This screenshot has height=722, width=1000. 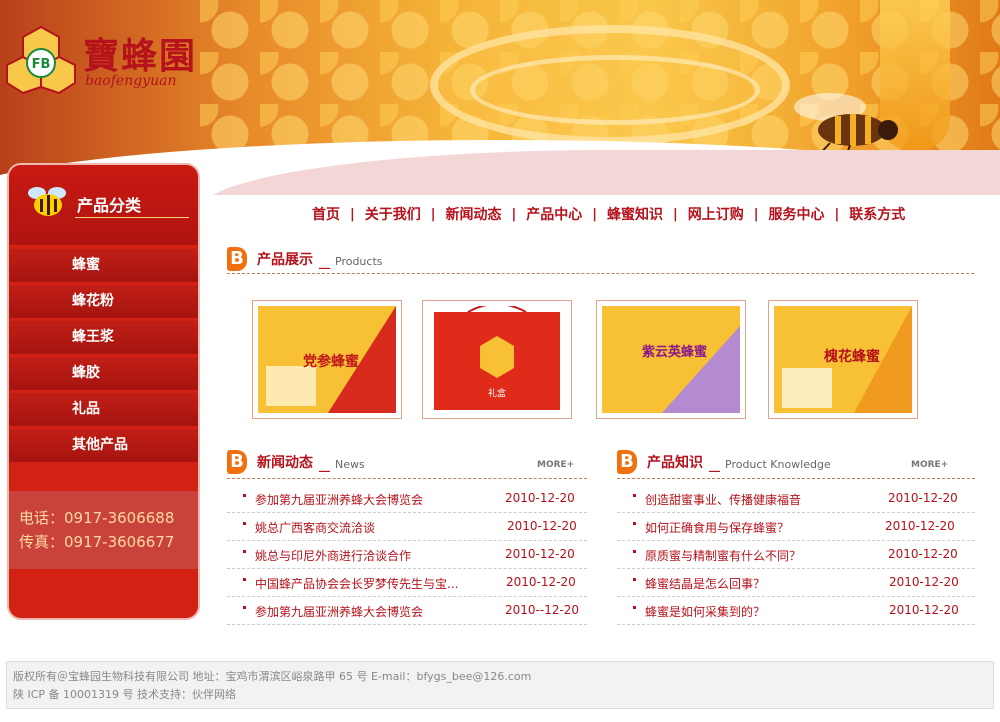 I want to click on contact-phone: 电话：0917-3606688, so click(x=97, y=518).